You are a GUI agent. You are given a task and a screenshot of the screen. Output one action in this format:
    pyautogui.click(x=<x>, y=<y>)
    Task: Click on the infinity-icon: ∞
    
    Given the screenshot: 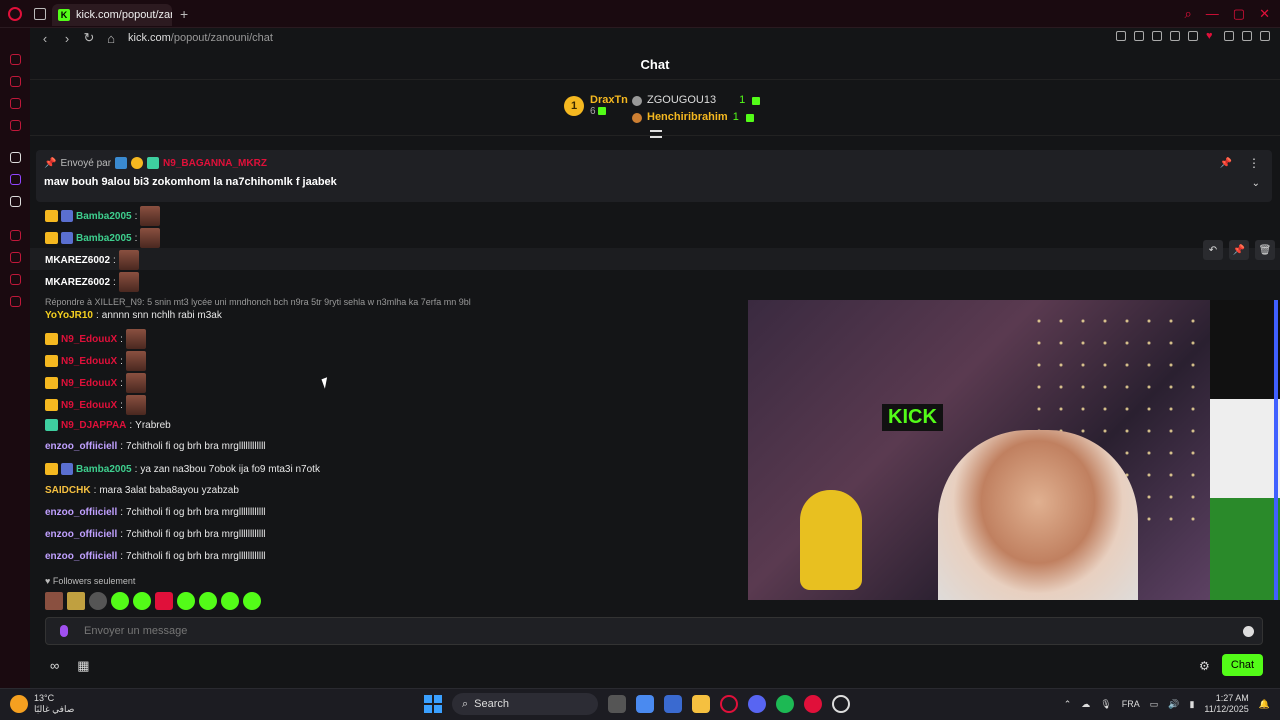 What is the action you would take?
    pyautogui.click(x=54, y=666)
    